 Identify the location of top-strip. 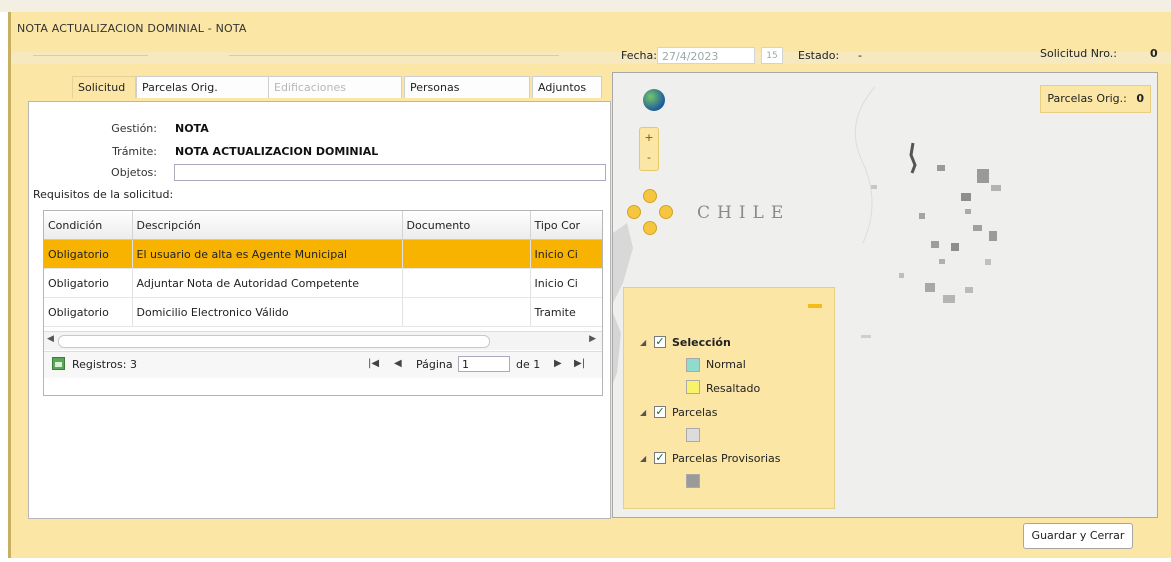
(585, 6).